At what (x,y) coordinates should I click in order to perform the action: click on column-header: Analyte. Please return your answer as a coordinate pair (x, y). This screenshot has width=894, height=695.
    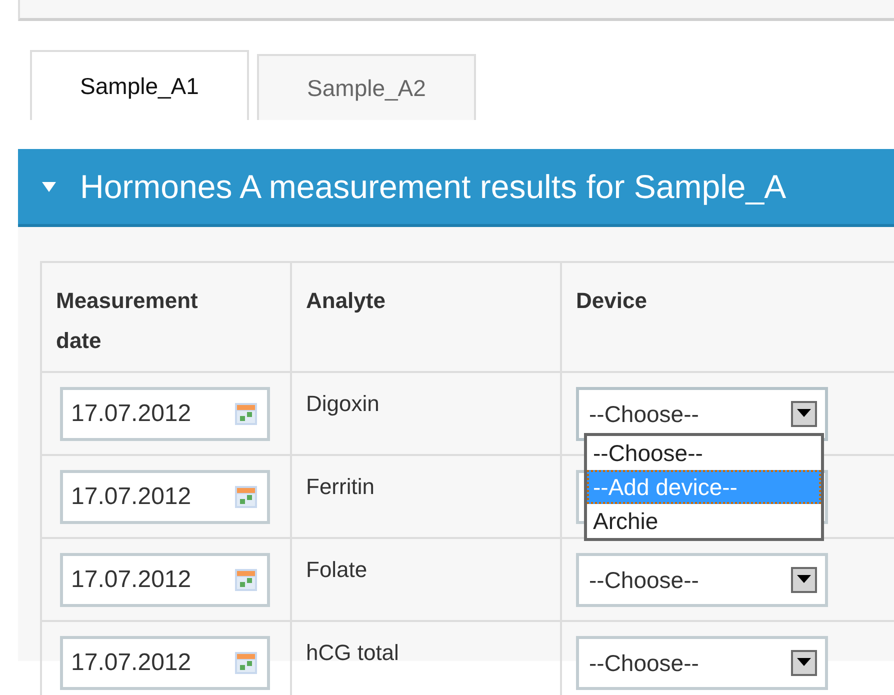
    Looking at the image, I should click on (427, 318).